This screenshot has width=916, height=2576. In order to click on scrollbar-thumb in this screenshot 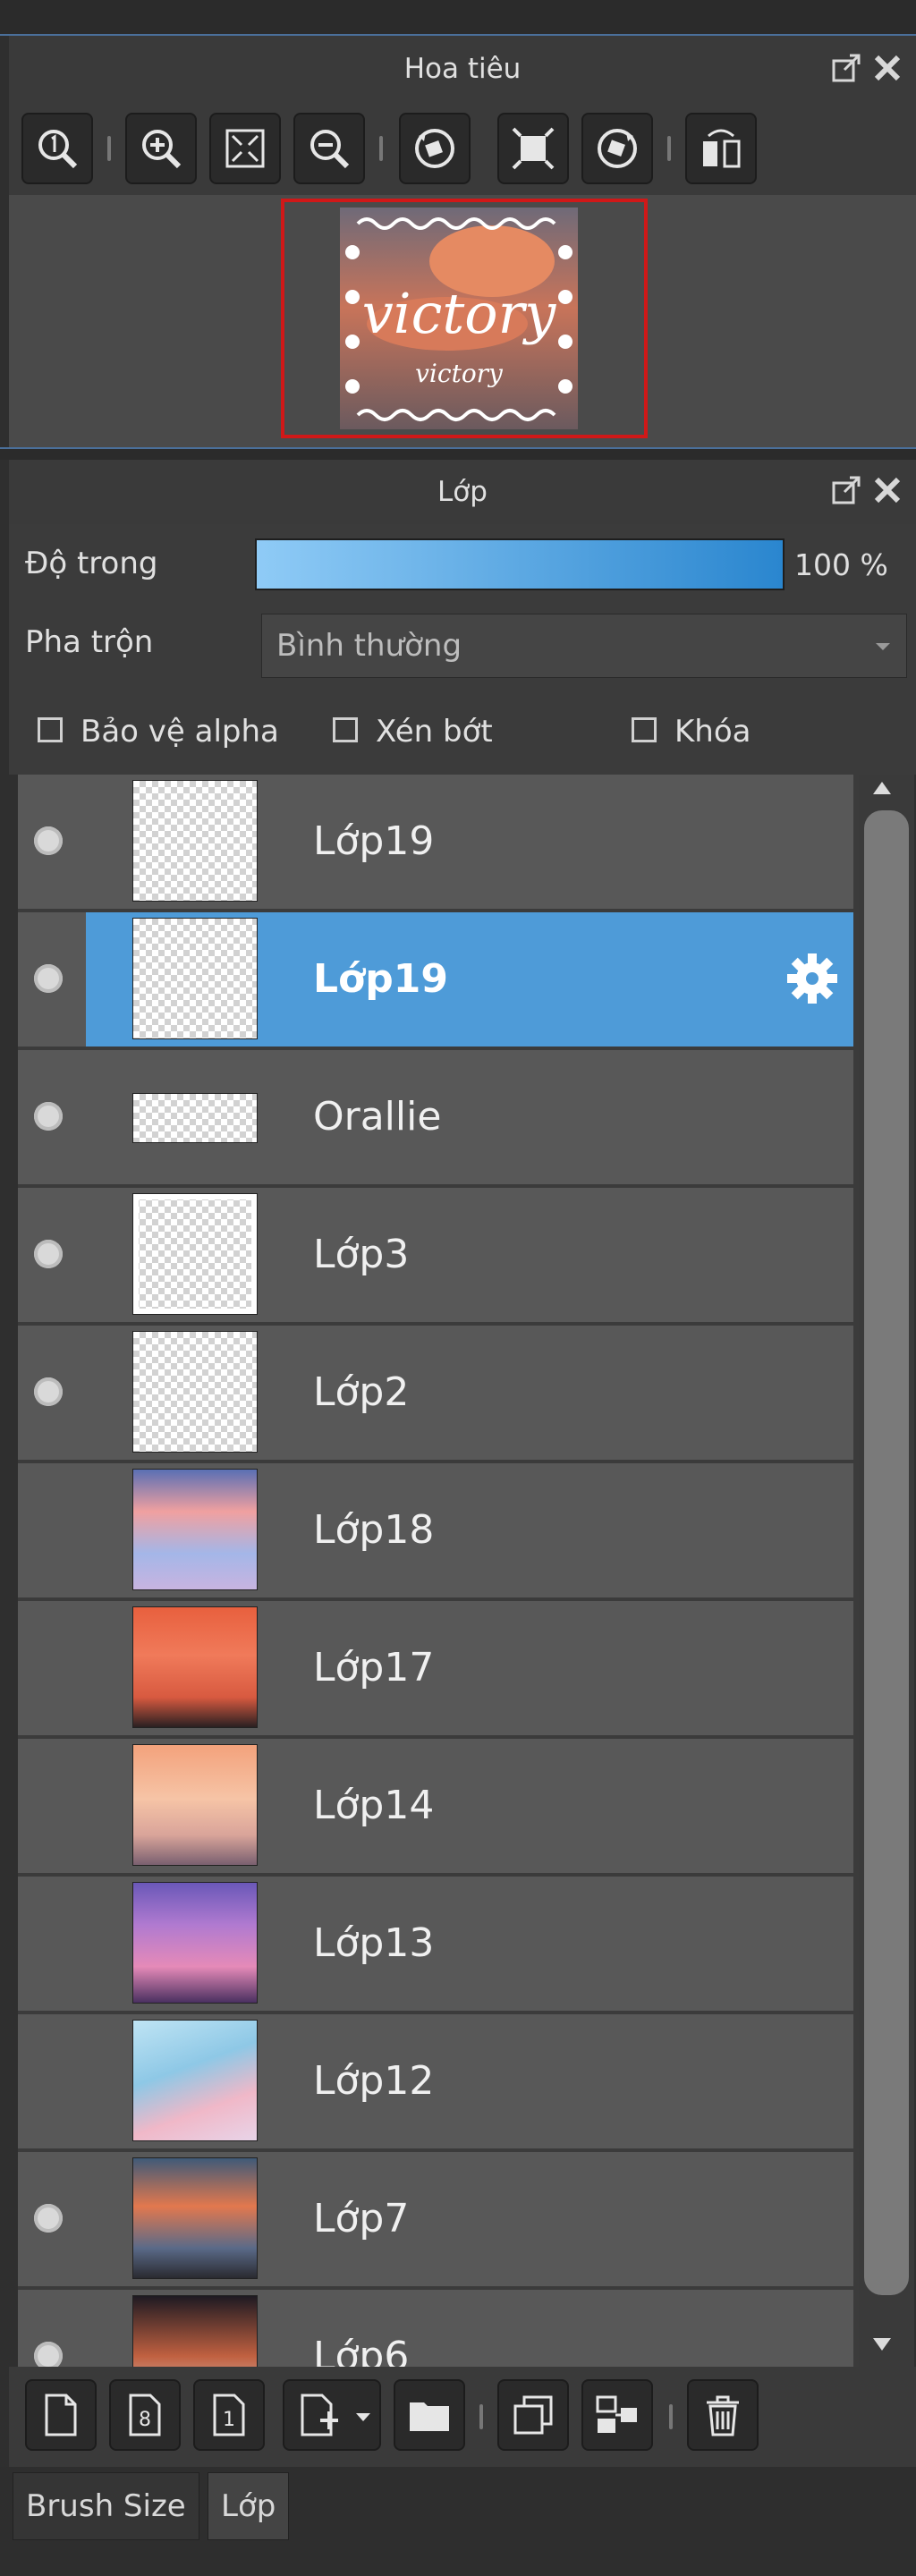, I will do `click(886, 1552)`.